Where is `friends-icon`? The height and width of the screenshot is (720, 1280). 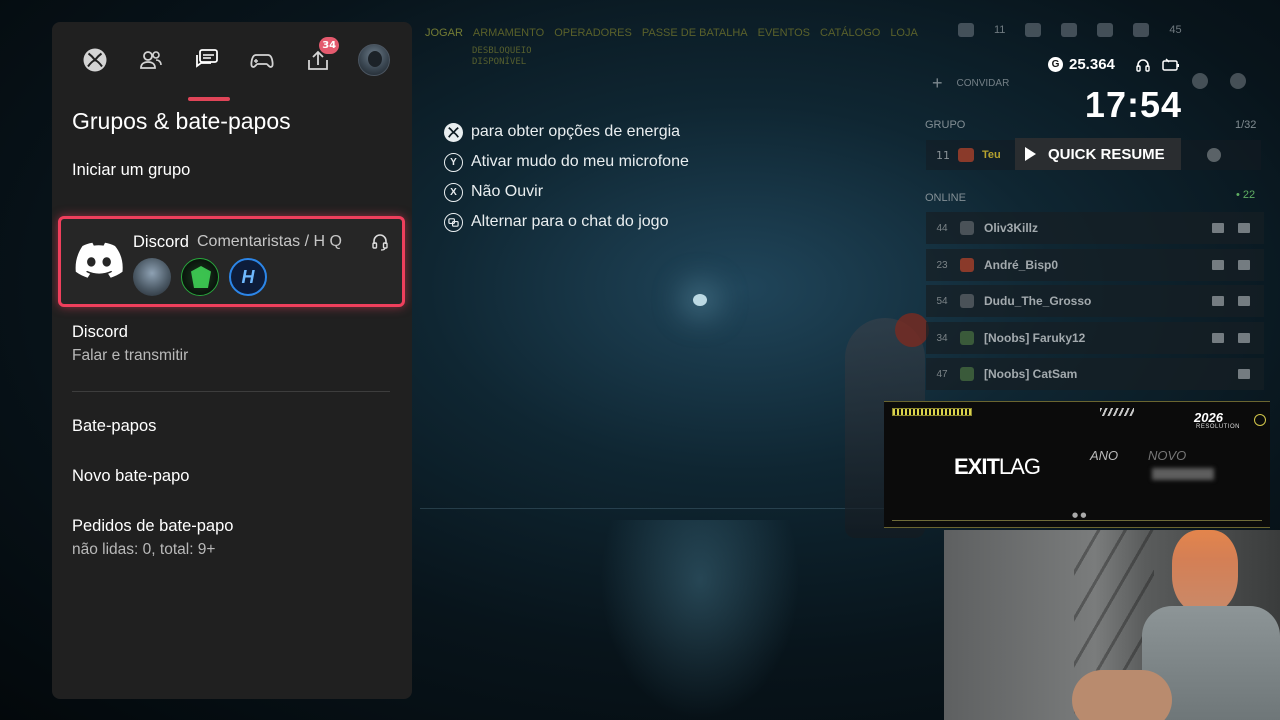
friends-icon is located at coordinates (1200, 81).